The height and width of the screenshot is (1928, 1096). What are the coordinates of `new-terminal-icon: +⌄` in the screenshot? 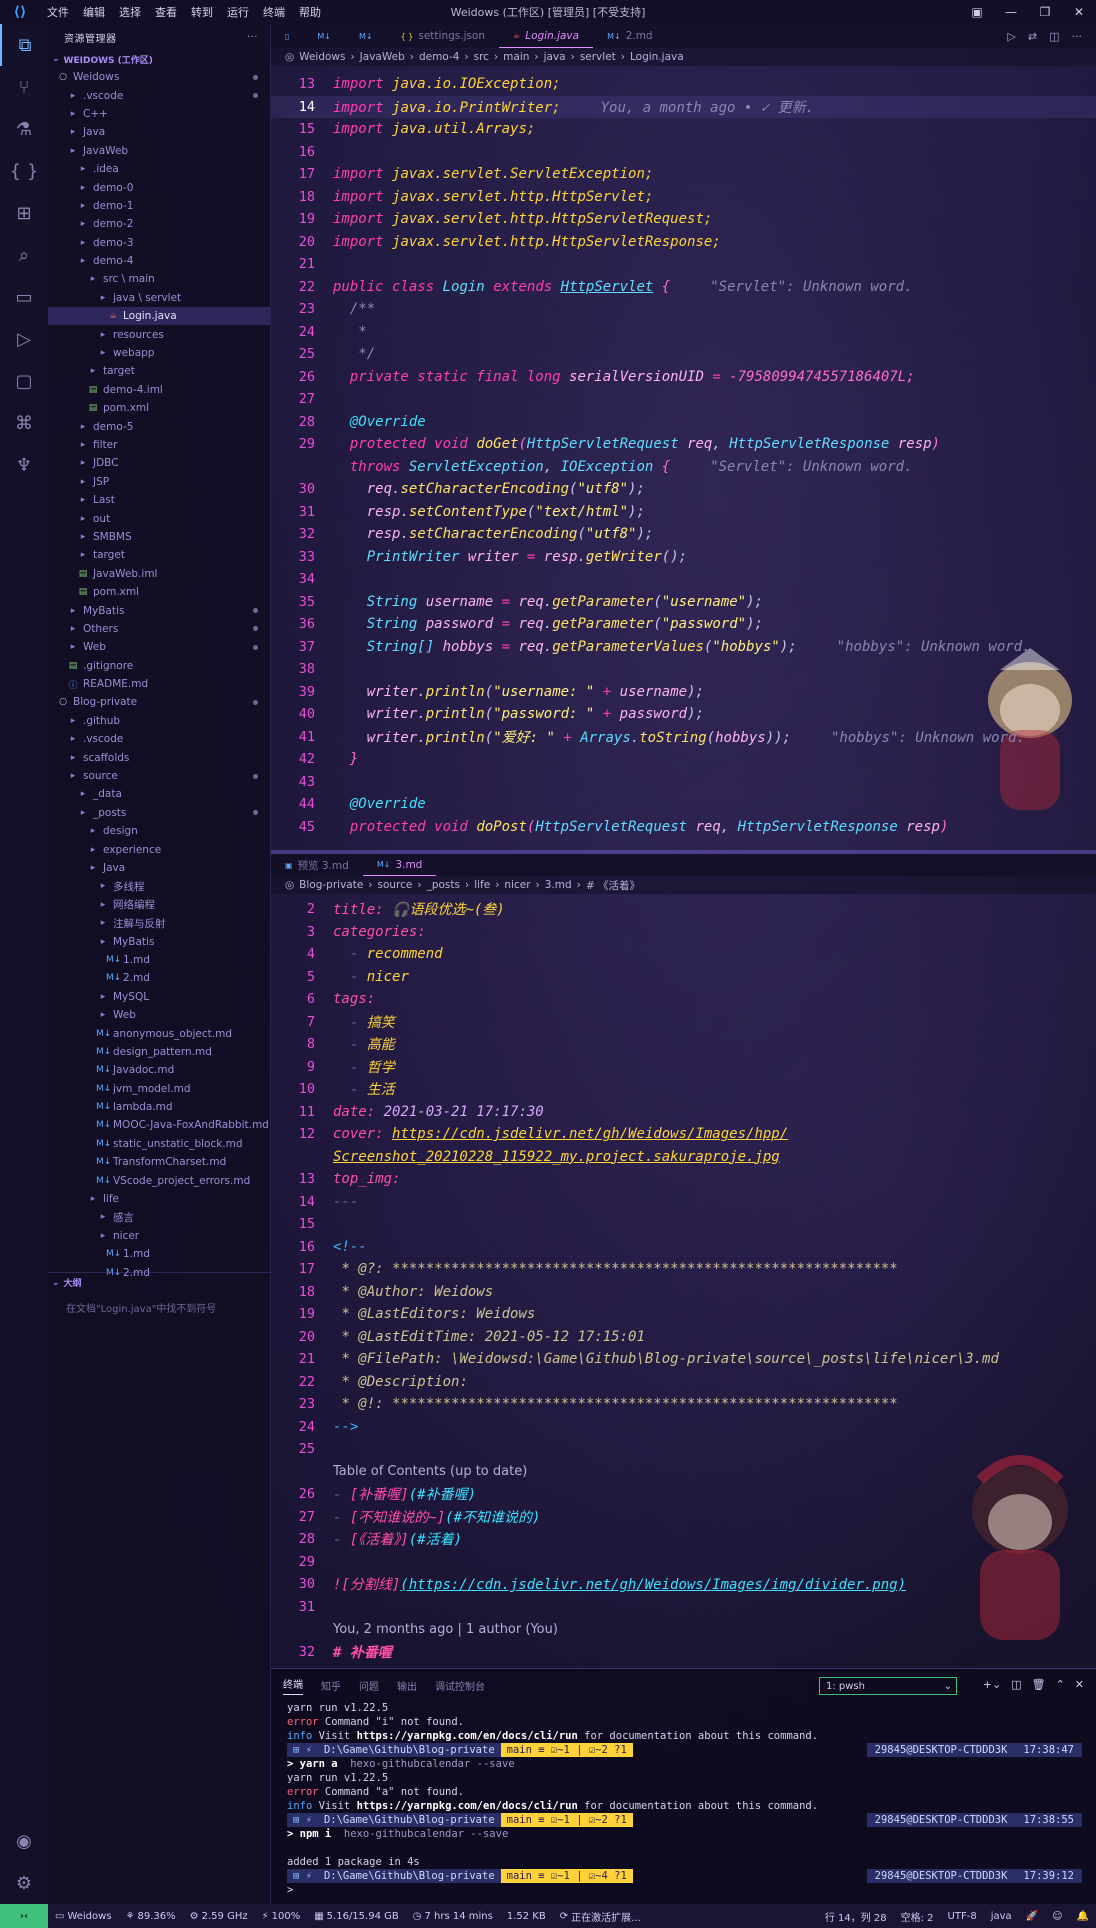 It's located at (992, 1684).